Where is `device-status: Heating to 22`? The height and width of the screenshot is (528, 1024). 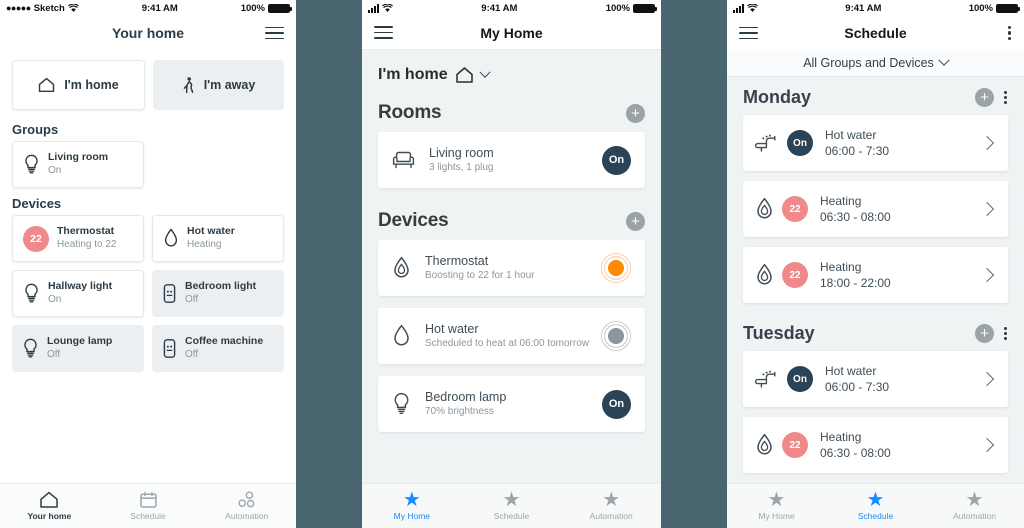
device-status: Heating to 22 is located at coordinates (87, 245).